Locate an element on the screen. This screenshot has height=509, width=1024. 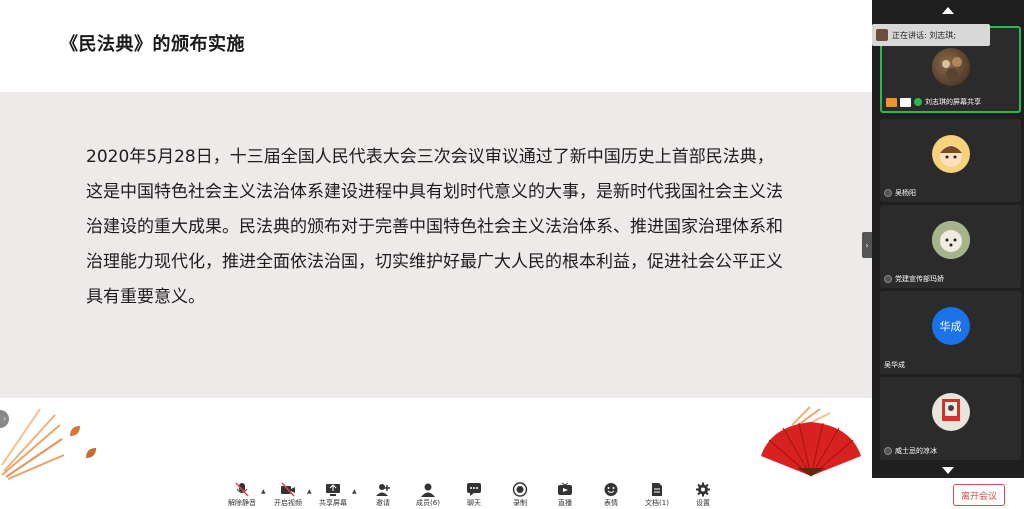
video-off-icon is located at coordinates (288, 489).